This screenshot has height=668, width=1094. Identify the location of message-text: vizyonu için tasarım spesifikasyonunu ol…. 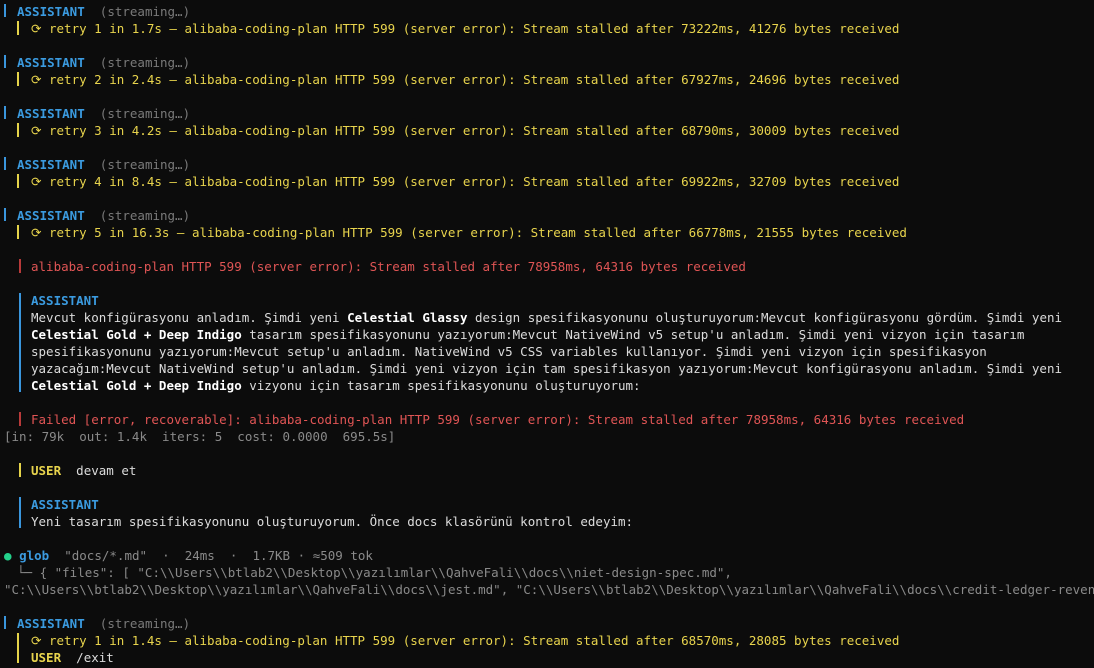
(441, 385).